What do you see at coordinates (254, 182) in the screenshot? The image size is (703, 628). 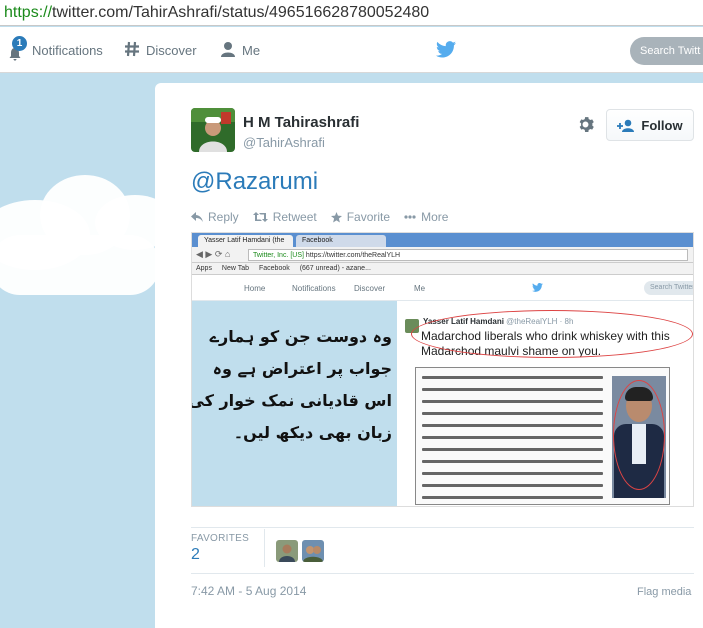 I see `tweet-text: @Razarumi` at bounding box center [254, 182].